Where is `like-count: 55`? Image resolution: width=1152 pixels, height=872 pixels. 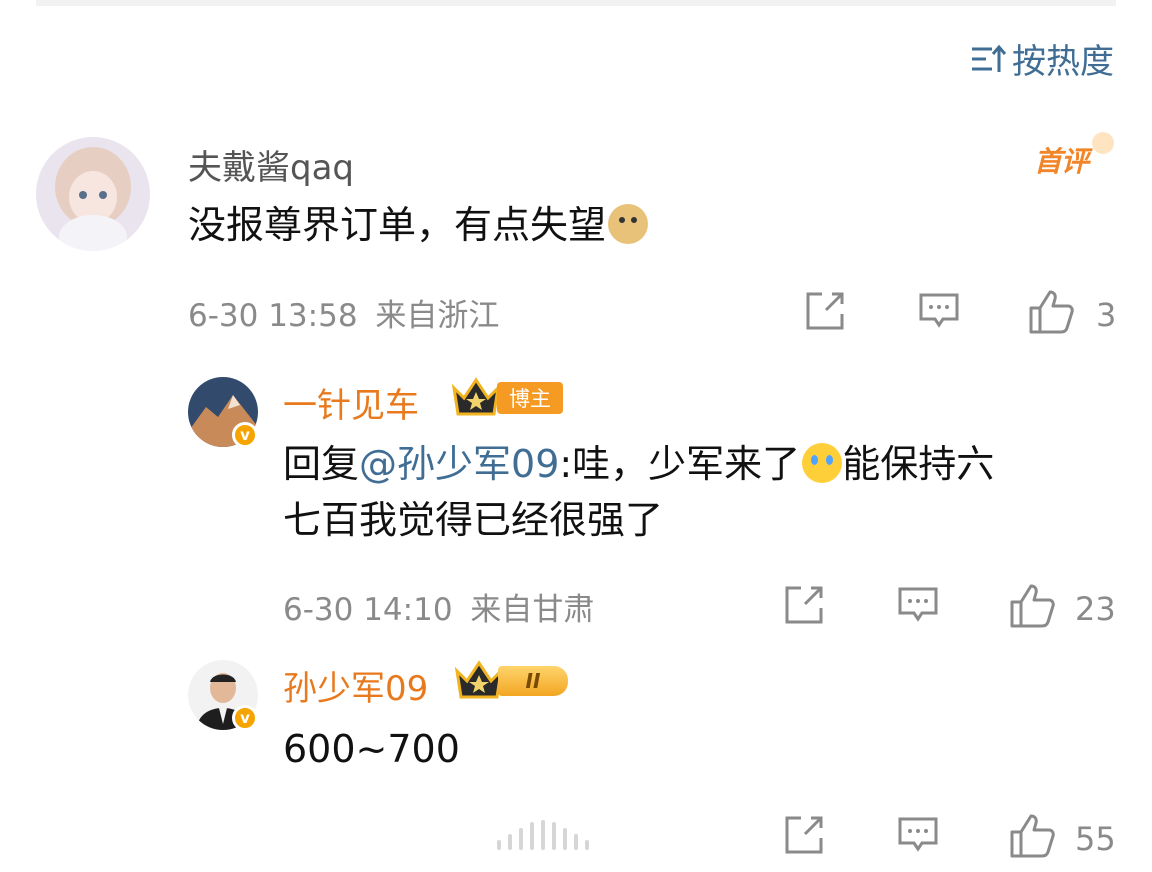
like-count: 55 is located at coordinates (1095, 839).